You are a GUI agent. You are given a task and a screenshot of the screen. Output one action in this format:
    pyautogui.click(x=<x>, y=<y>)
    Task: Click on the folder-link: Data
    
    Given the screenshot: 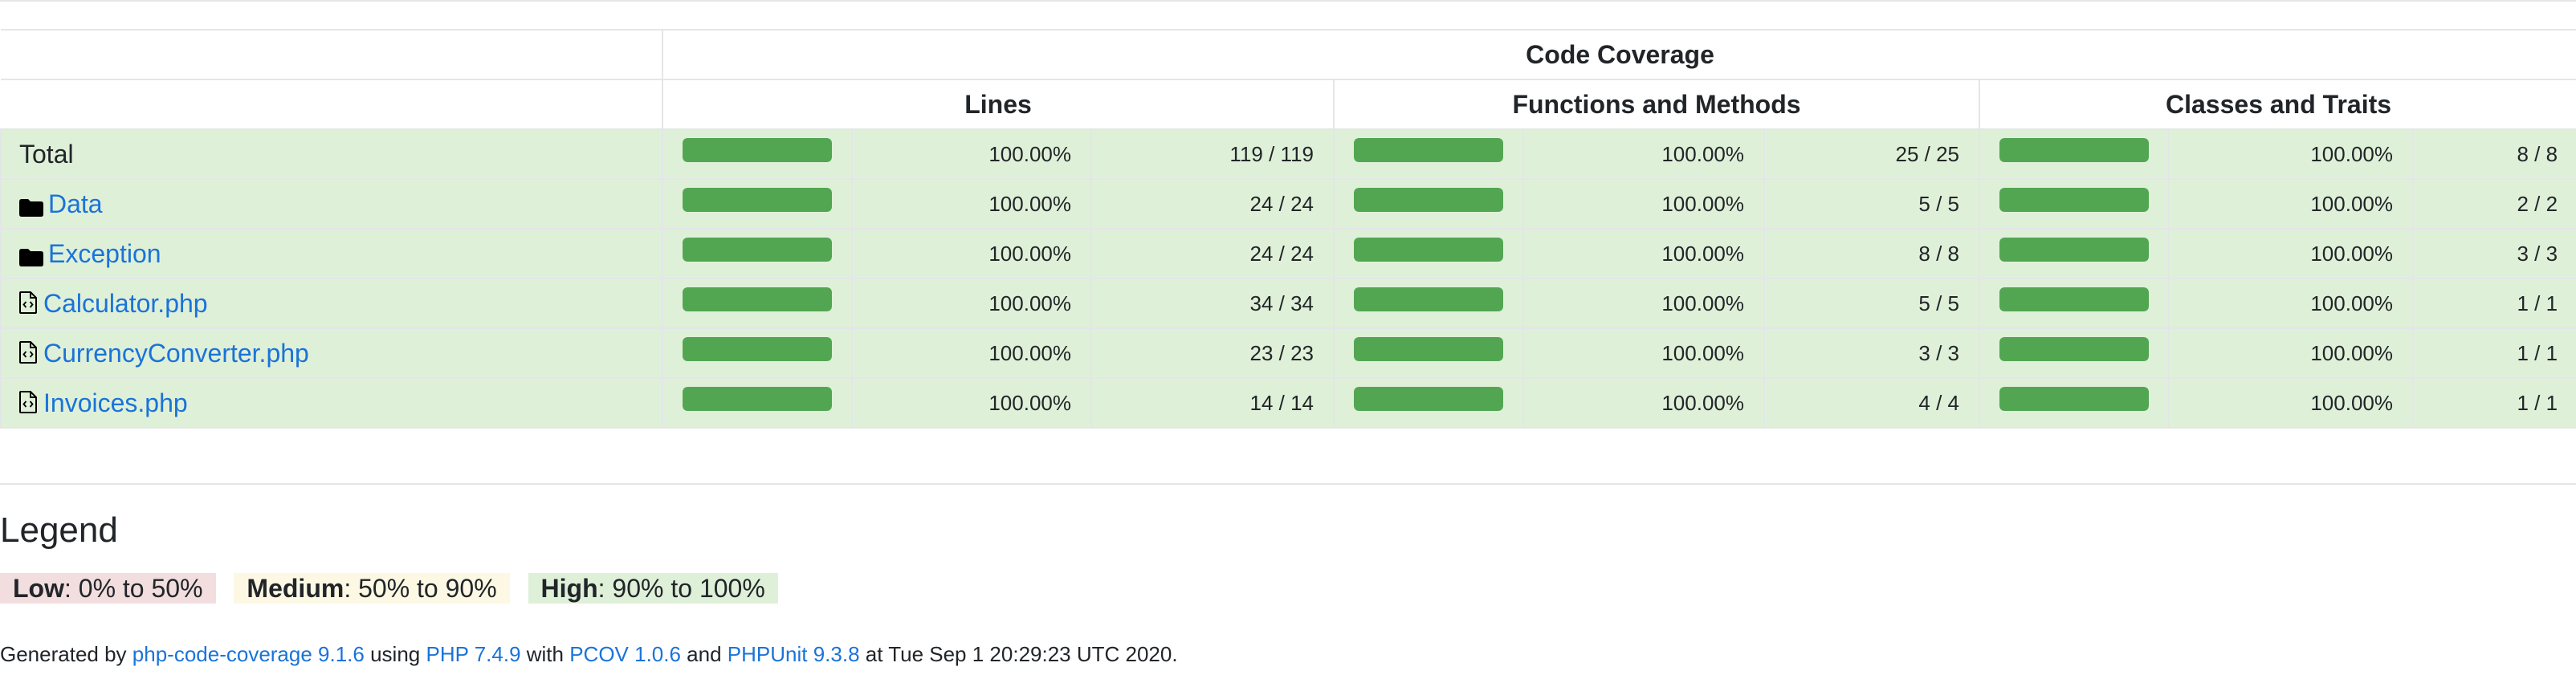 What is the action you would take?
    pyautogui.click(x=75, y=203)
    